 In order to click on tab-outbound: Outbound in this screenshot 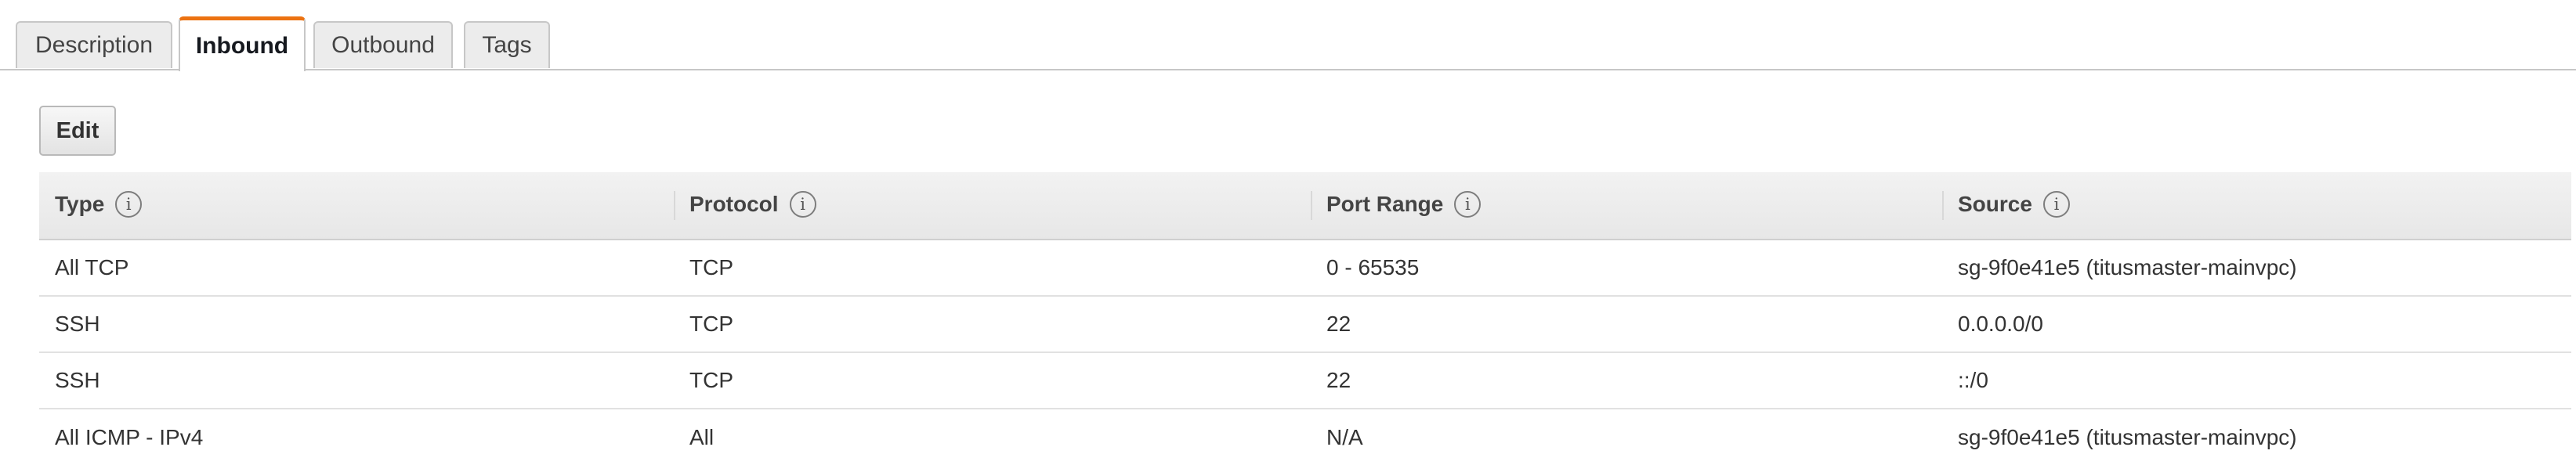, I will do `click(383, 44)`.